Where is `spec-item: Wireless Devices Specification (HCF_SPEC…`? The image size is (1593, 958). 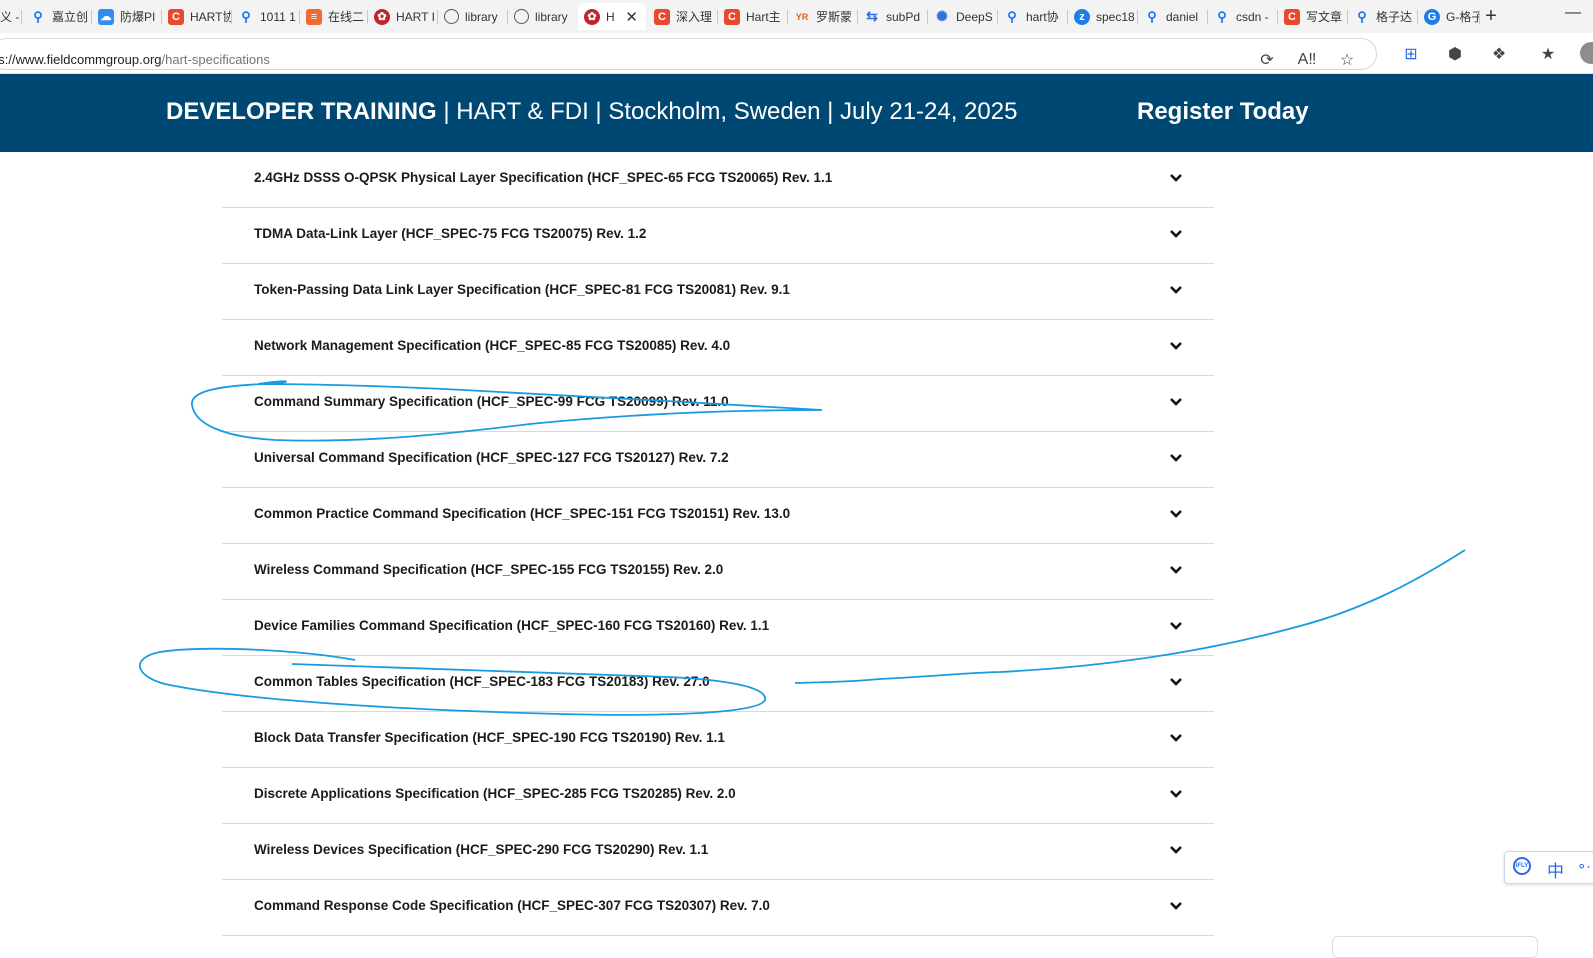 spec-item: Wireless Devices Specification (HCF_SPEC… is located at coordinates (718, 852).